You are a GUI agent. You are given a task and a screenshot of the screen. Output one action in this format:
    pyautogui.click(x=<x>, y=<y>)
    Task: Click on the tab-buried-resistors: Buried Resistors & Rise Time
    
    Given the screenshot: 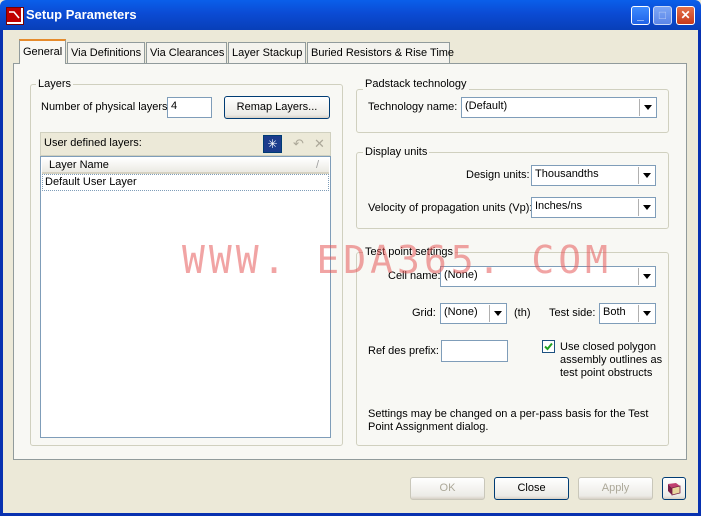 What is the action you would take?
    pyautogui.click(x=380, y=52)
    